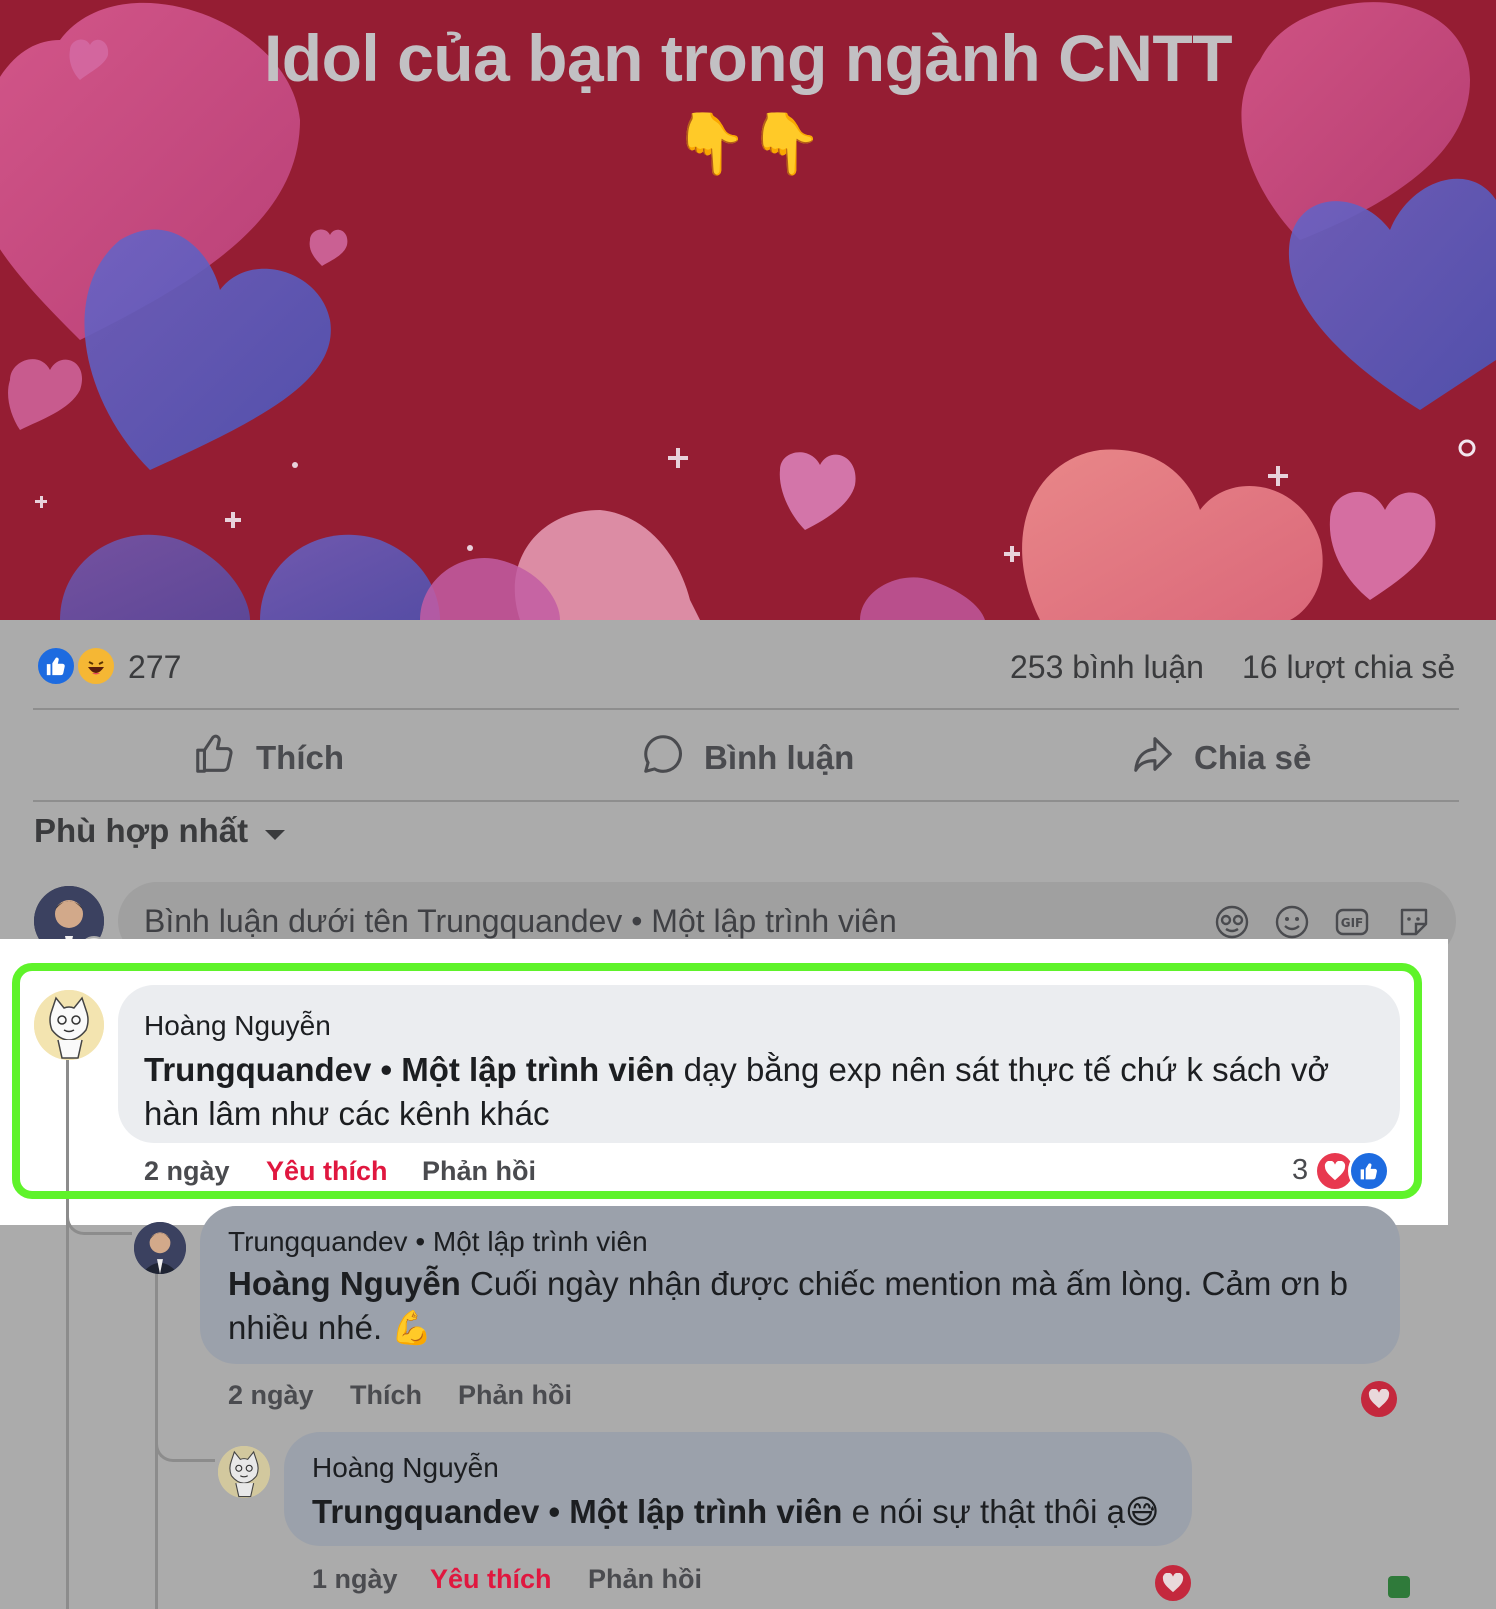  Describe the element at coordinates (405, 1468) in the screenshot. I see `reply-author: Hoàng Nguyễn` at that location.